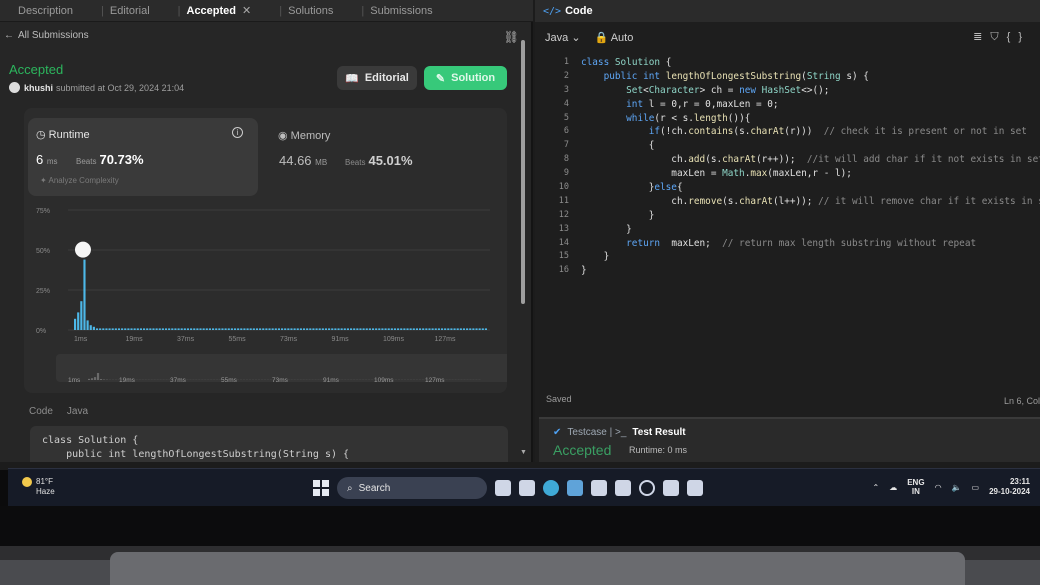 The image size is (1040, 585). Describe the element at coordinates (44, 481) in the screenshot. I see `weather-temp: 81°F` at that location.